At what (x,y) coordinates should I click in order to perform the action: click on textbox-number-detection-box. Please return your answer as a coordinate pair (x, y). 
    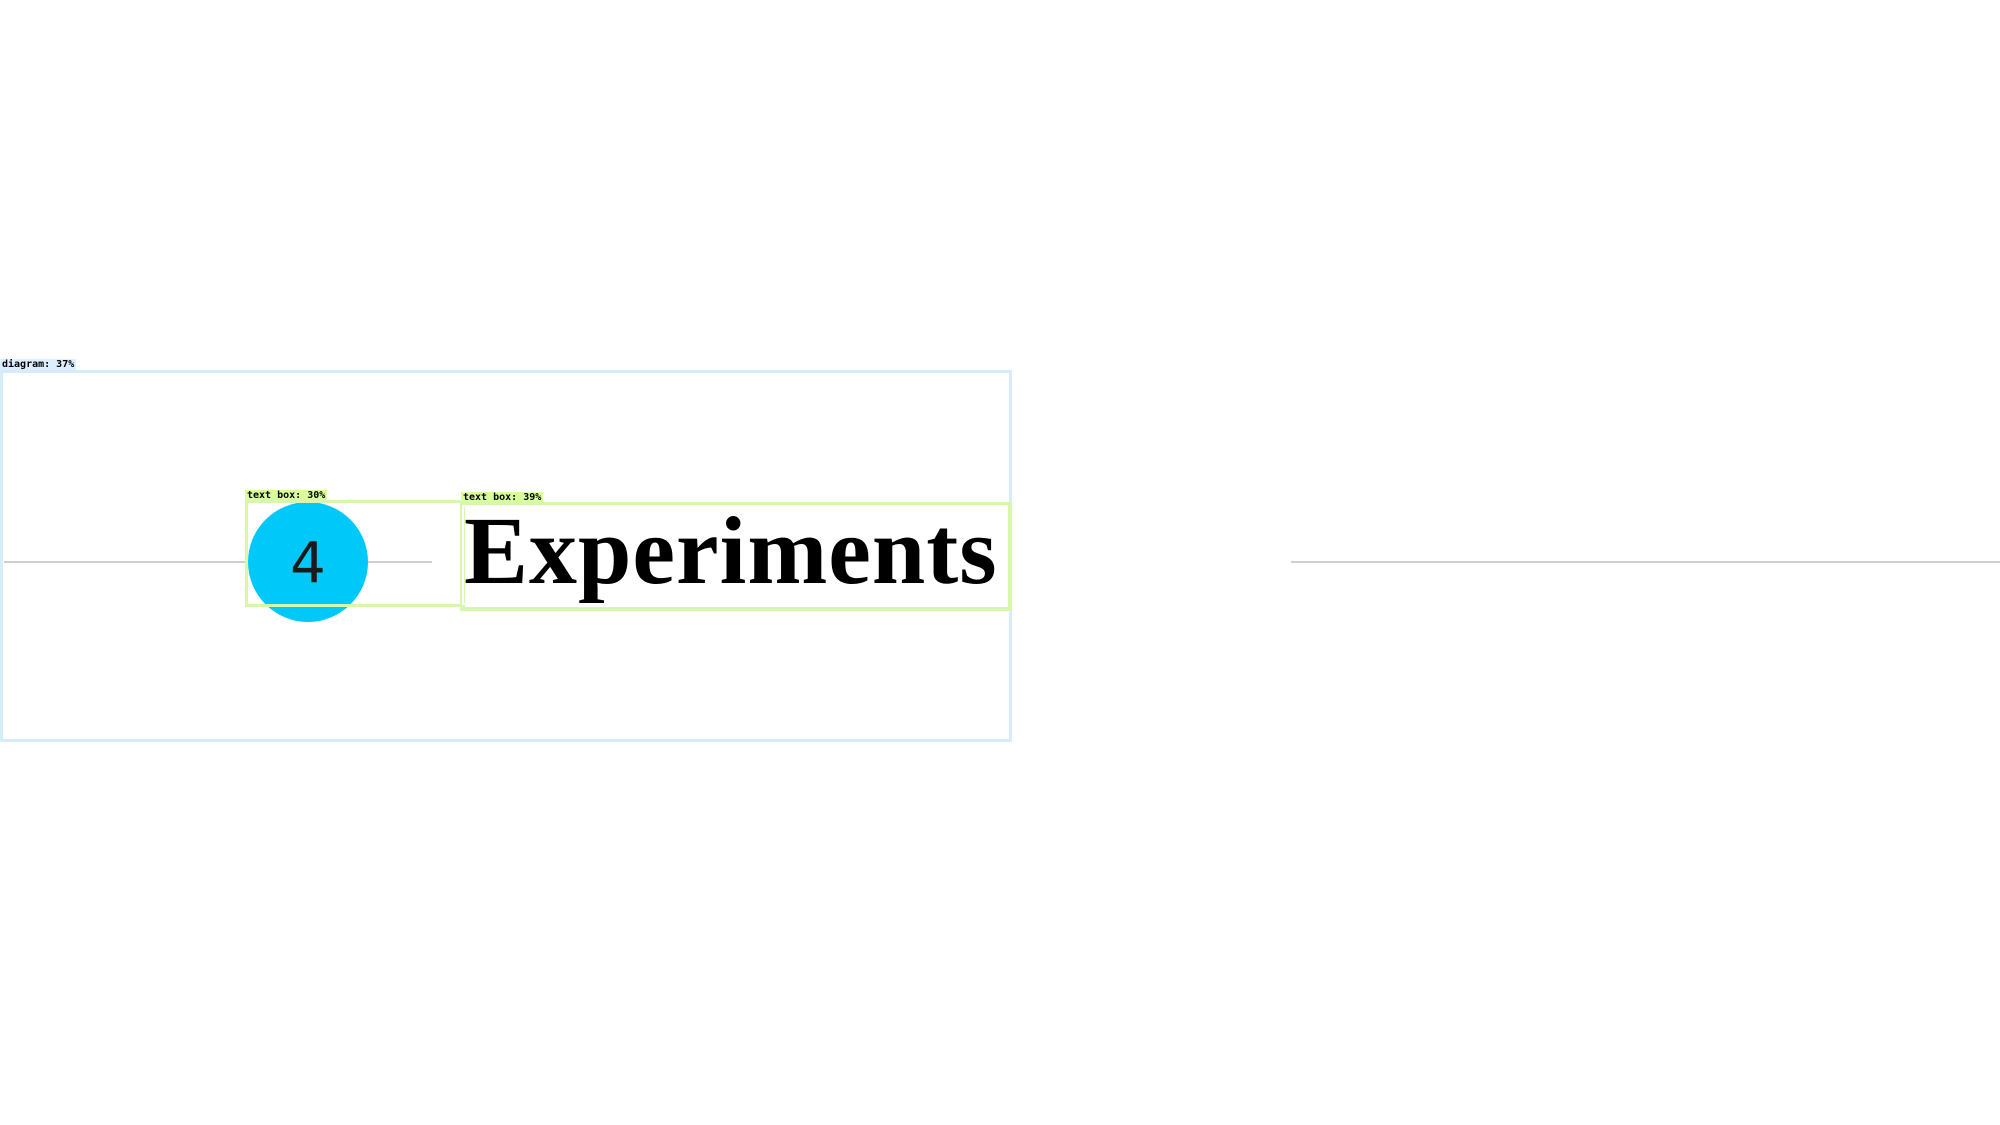
    Looking at the image, I should click on (355, 553).